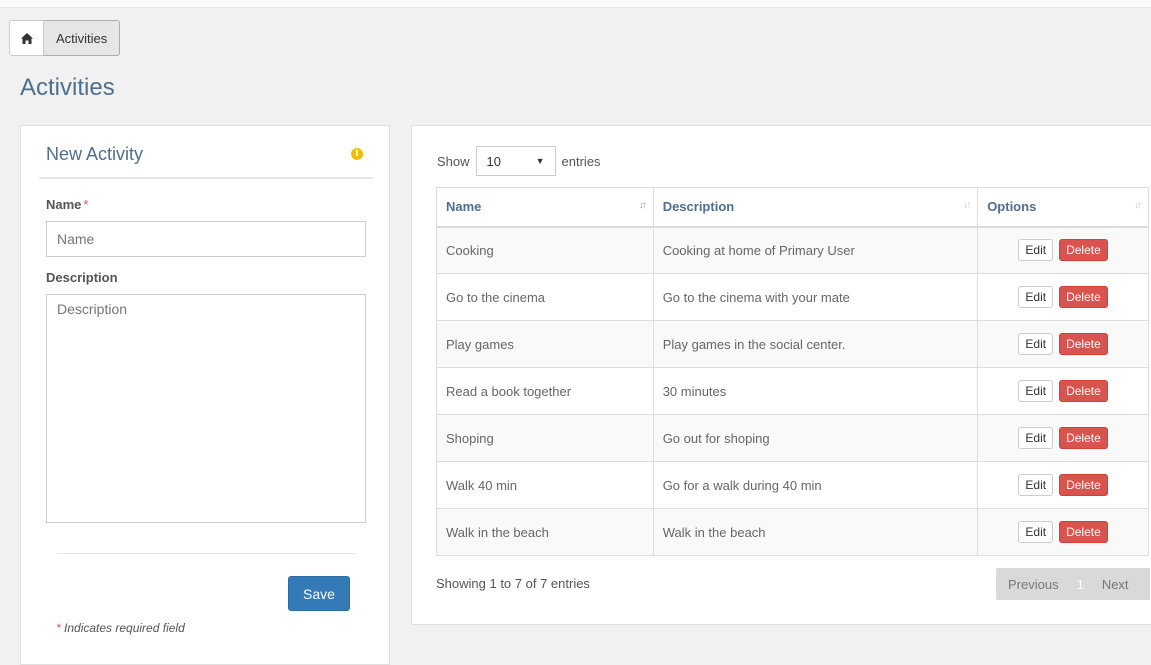  What do you see at coordinates (545, 250) in the screenshot?
I see `cell-name: Cooking` at bounding box center [545, 250].